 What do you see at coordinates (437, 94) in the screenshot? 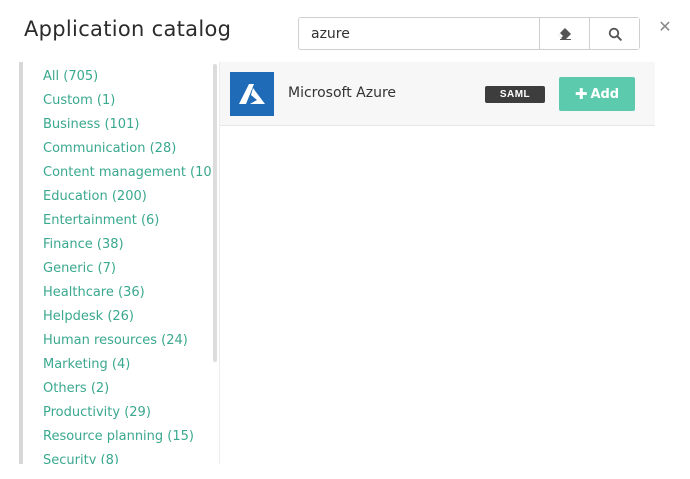
I see `app-row-microsoft-azure: Microsoft Azure SAML ✚ Add` at bounding box center [437, 94].